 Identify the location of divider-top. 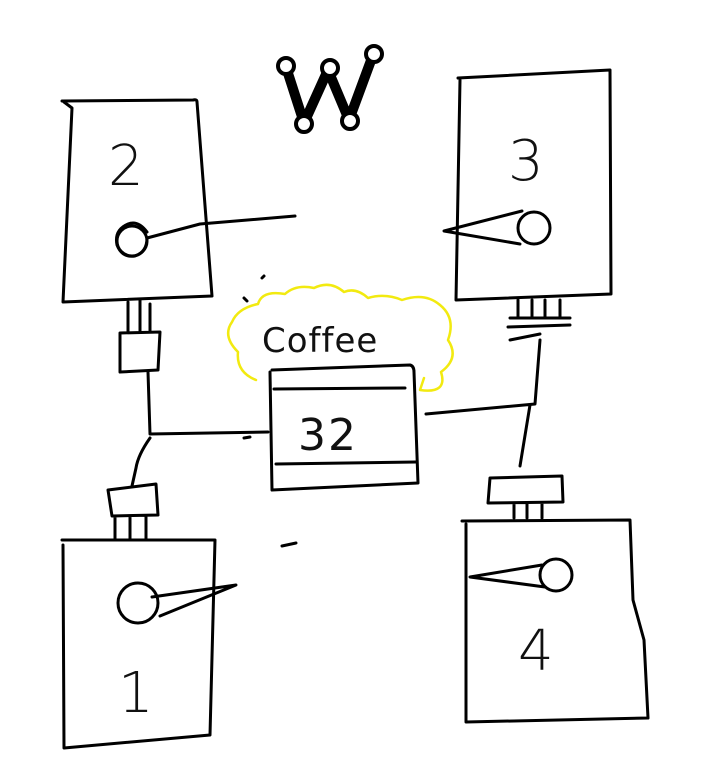
(339, 388).